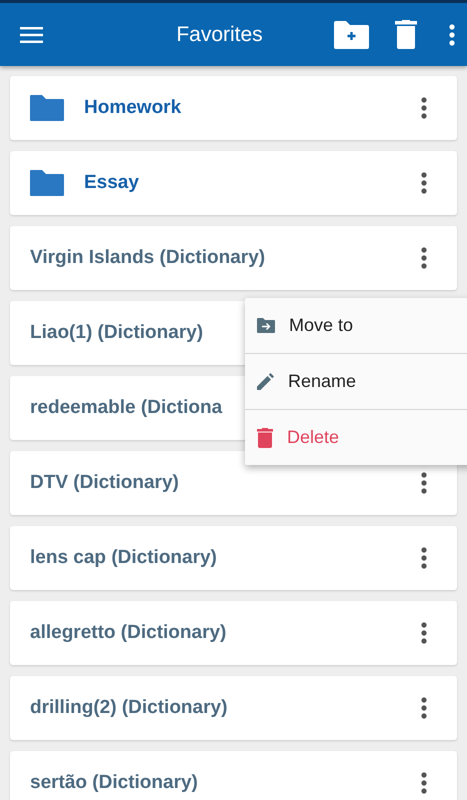  What do you see at coordinates (265, 381) in the screenshot?
I see `pencil-icon` at bounding box center [265, 381].